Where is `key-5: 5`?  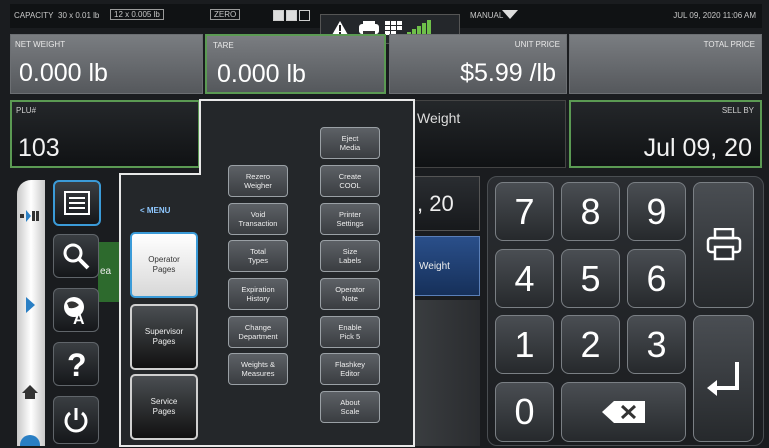
key-5: 5 is located at coordinates (590, 278).